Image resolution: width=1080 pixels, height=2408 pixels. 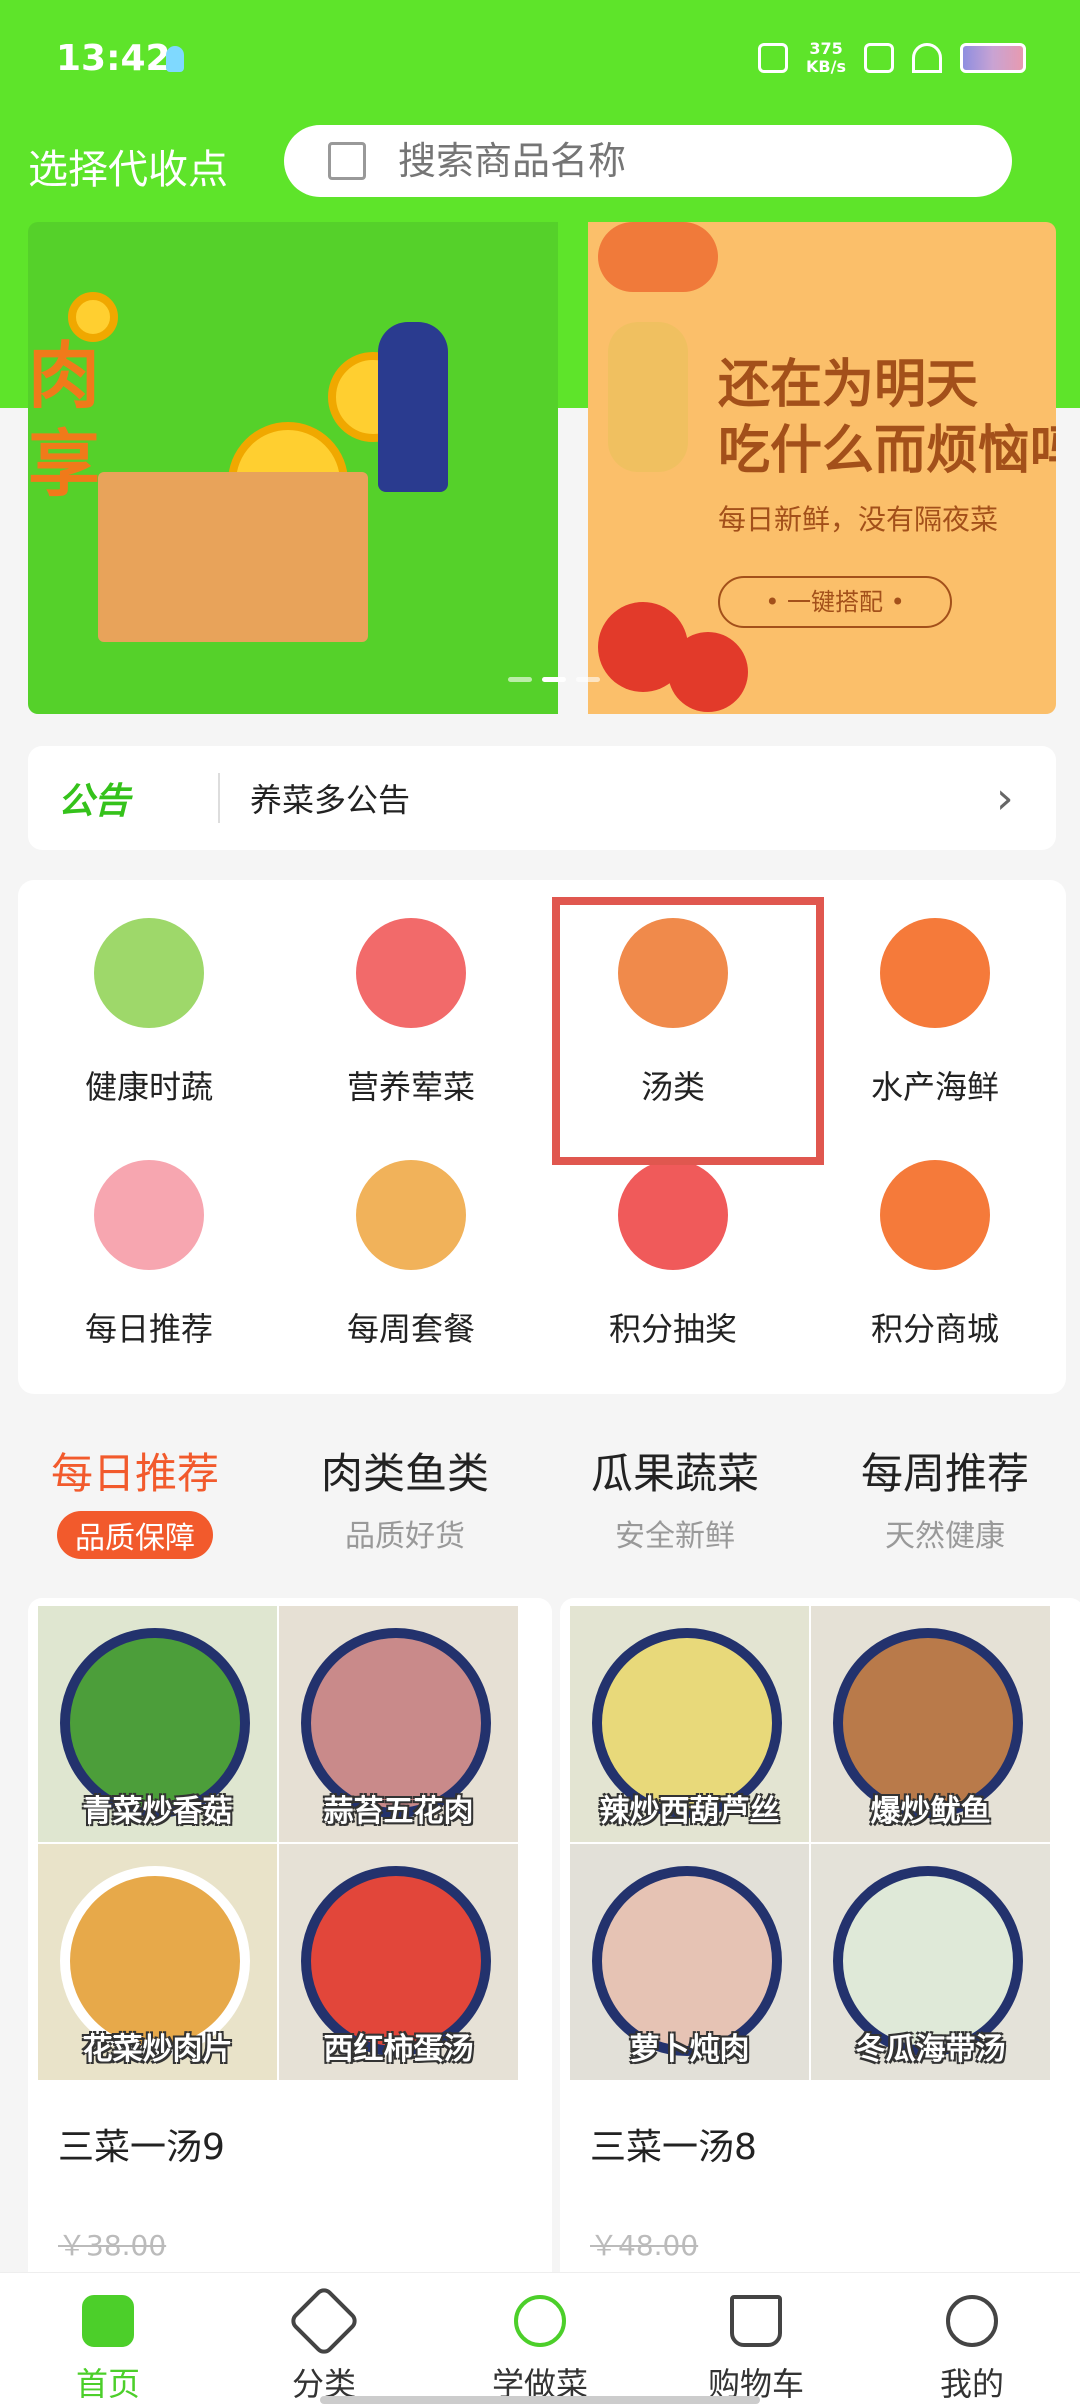 What do you see at coordinates (398, 1811) in the screenshot?
I see `dish-label: 蒜苔五花肉` at bounding box center [398, 1811].